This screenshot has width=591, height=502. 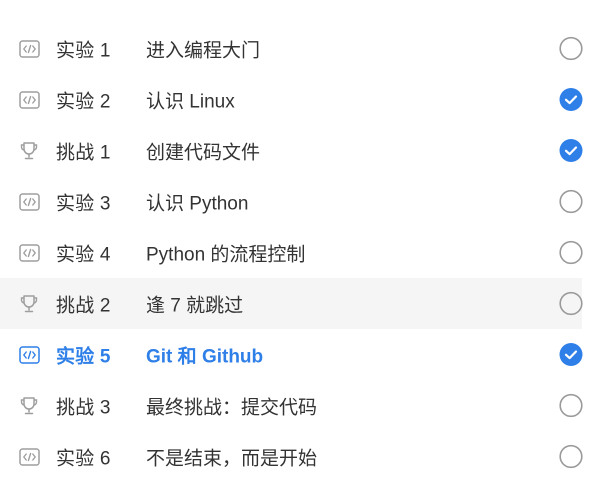 What do you see at coordinates (231, 456) in the screenshot?
I see `lesson-title: 不是结束，而是开始` at bounding box center [231, 456].